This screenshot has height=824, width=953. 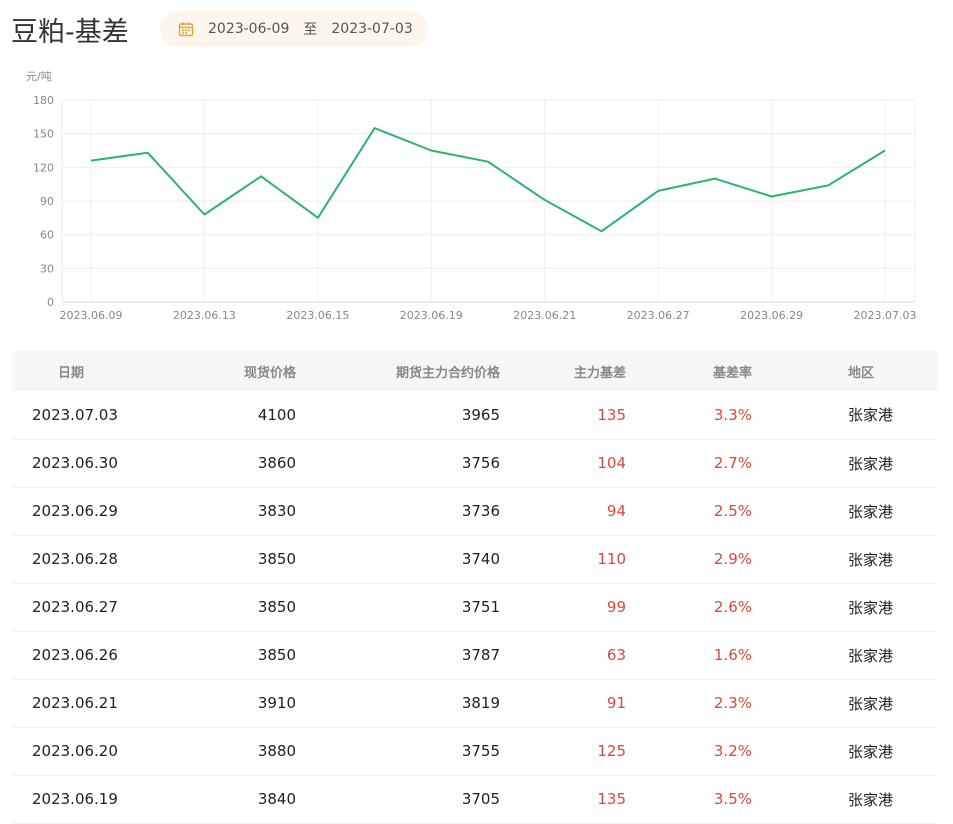 What do you see at coordinates (75, 607) in the screenshot?
I see `cell-date: 2023.06.27` at bounding box center [75, 607].